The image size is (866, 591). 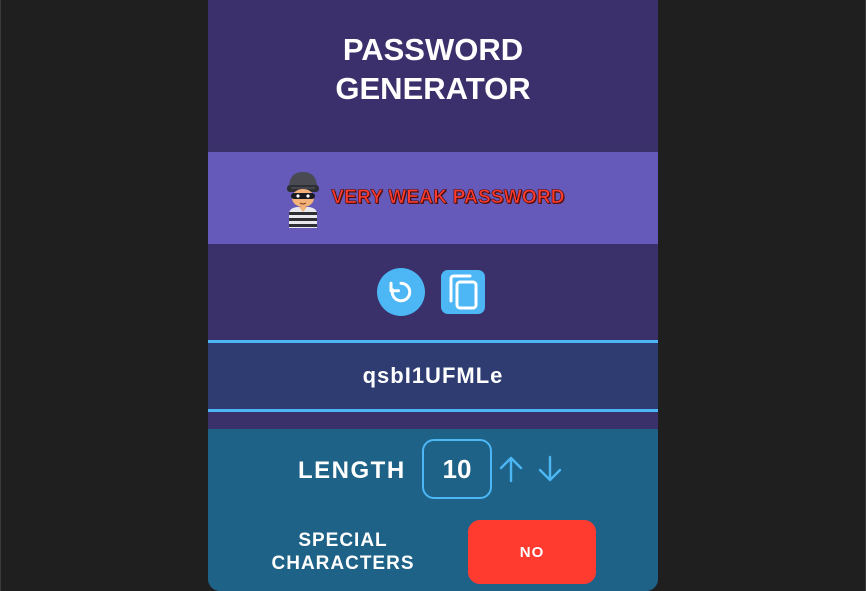 I want to click on password-display: qsbI1UFMLe, so click(x=433, y=376).